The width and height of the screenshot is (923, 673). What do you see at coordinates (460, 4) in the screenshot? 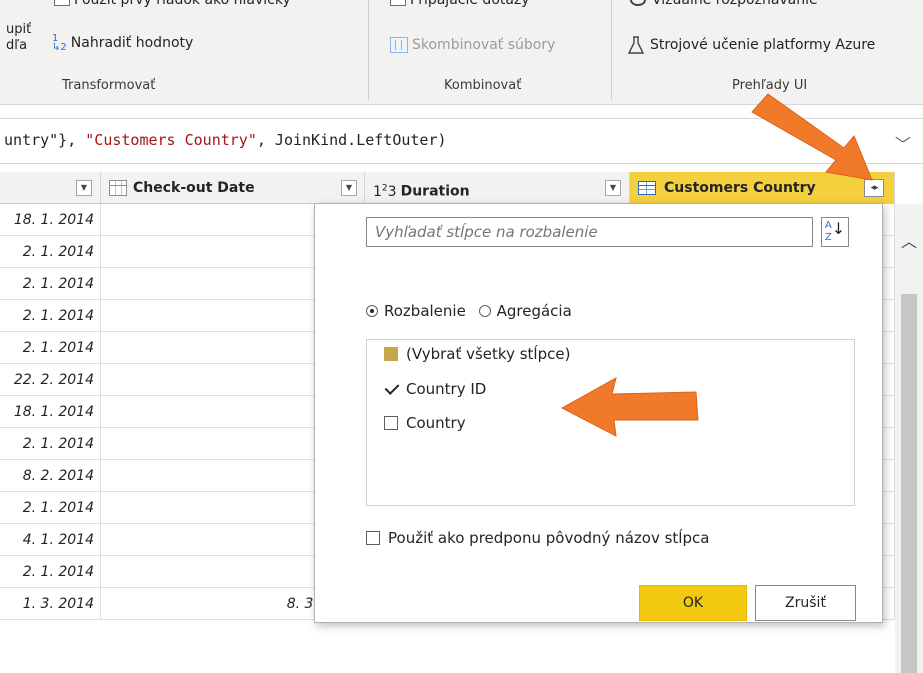
I see `append-queries-button: Pripájacie dotazy` at bounding box center [460, 4].